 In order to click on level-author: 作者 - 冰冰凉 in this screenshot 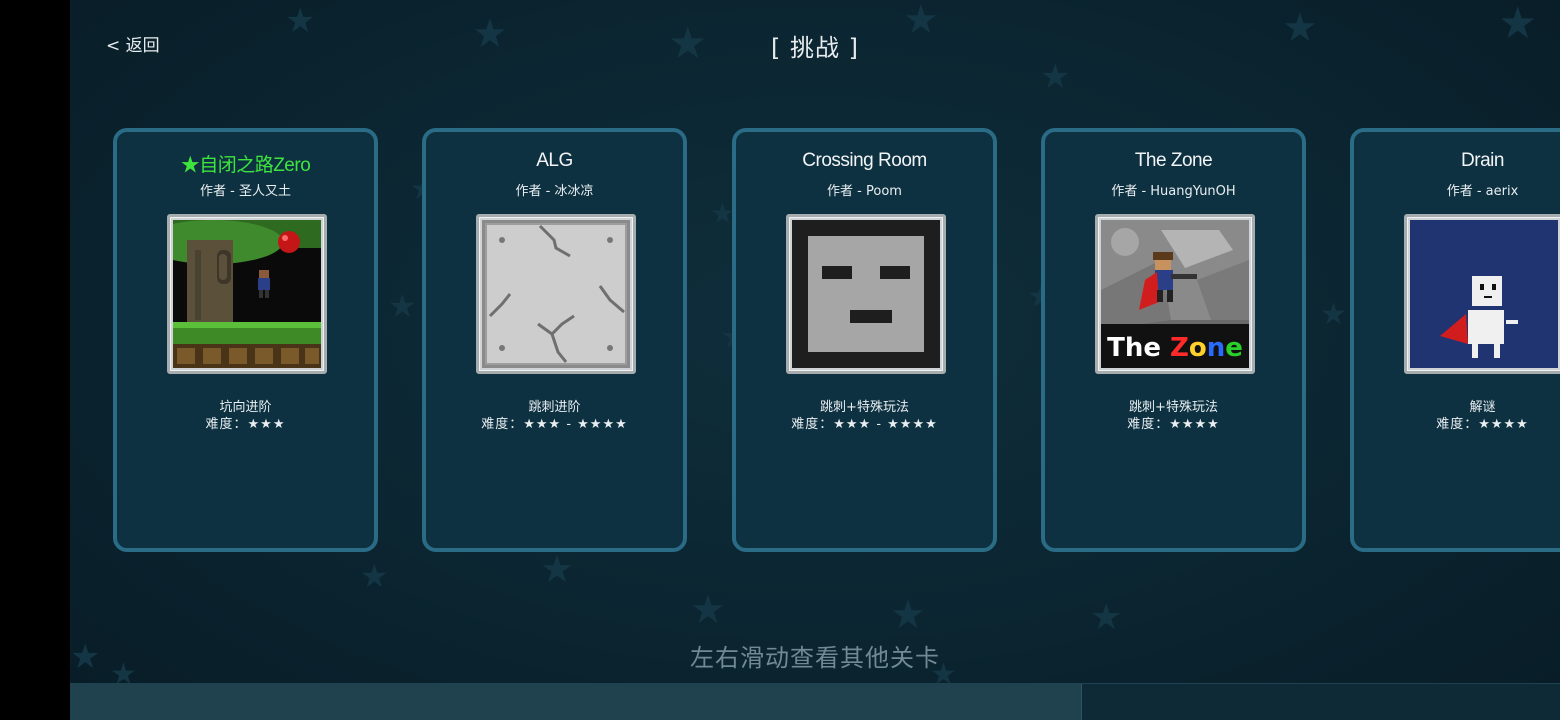, I will do `click(554, 191)`.